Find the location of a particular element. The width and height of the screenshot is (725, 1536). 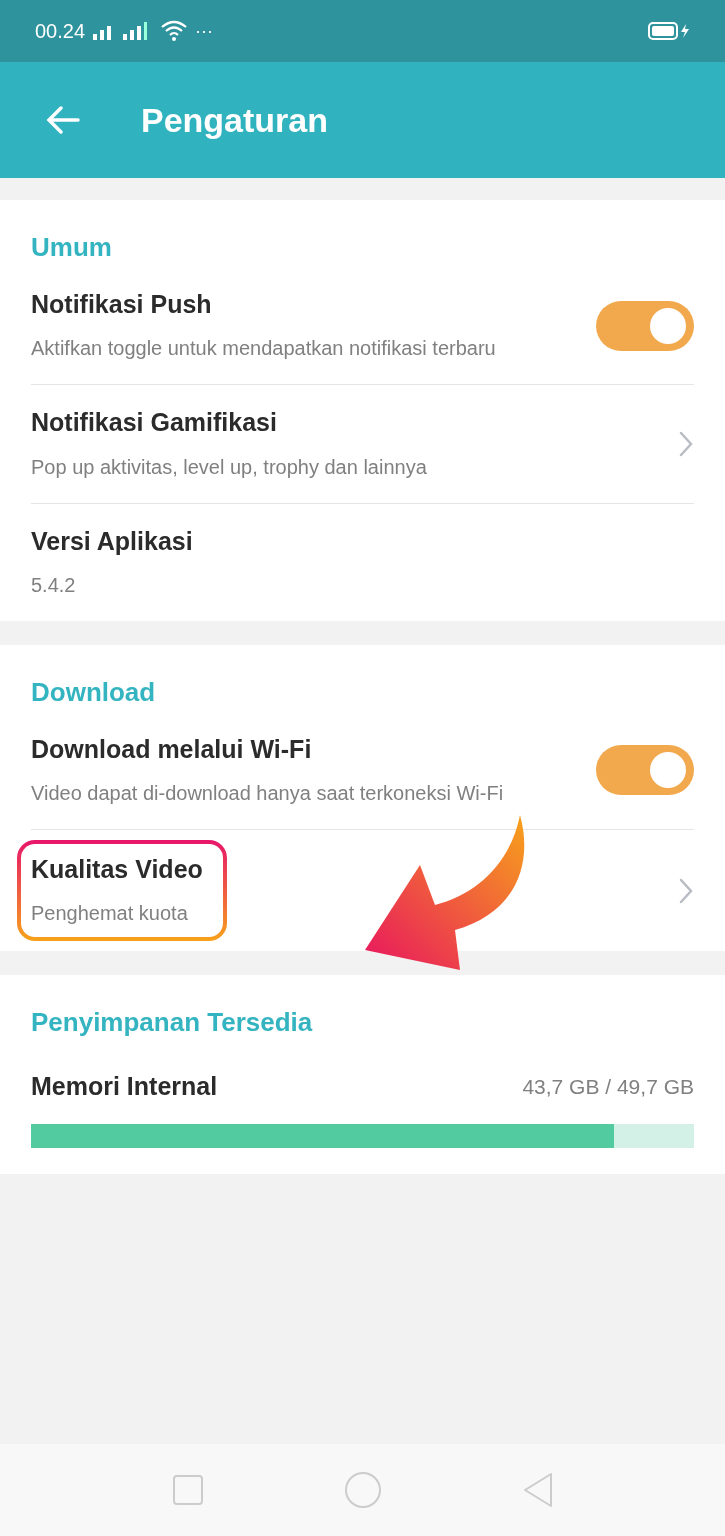

section-heading: Penyimpanan Tersedia is located at coordinates (172, 1023).